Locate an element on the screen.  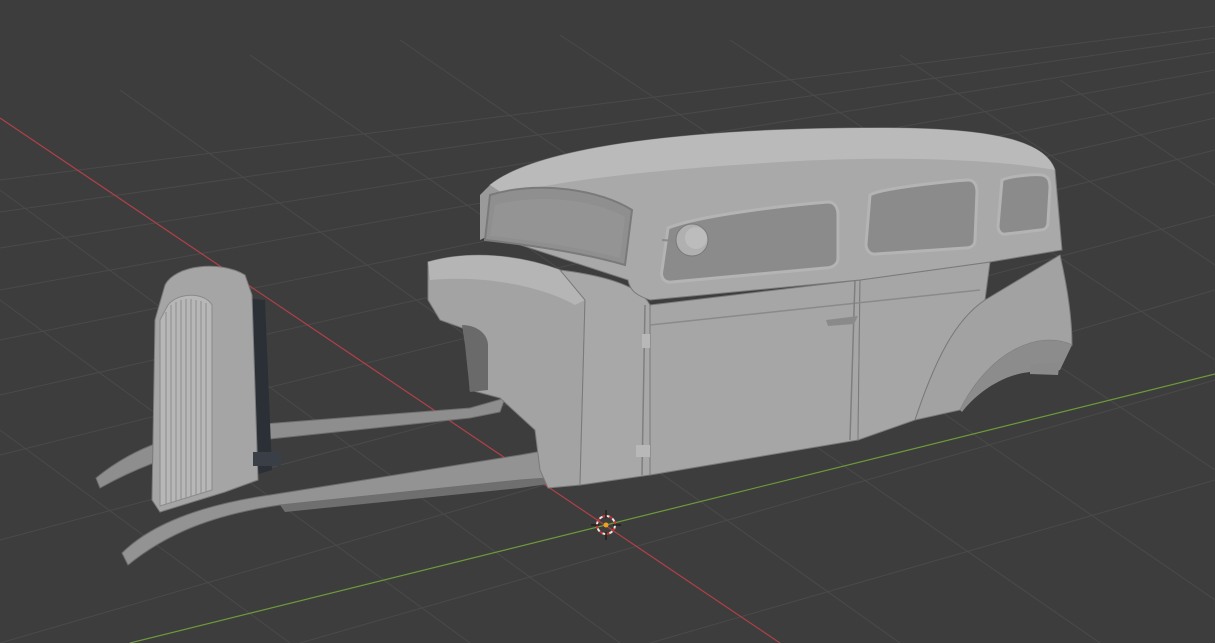
quarter-window is located at coordinates (1024, 204).